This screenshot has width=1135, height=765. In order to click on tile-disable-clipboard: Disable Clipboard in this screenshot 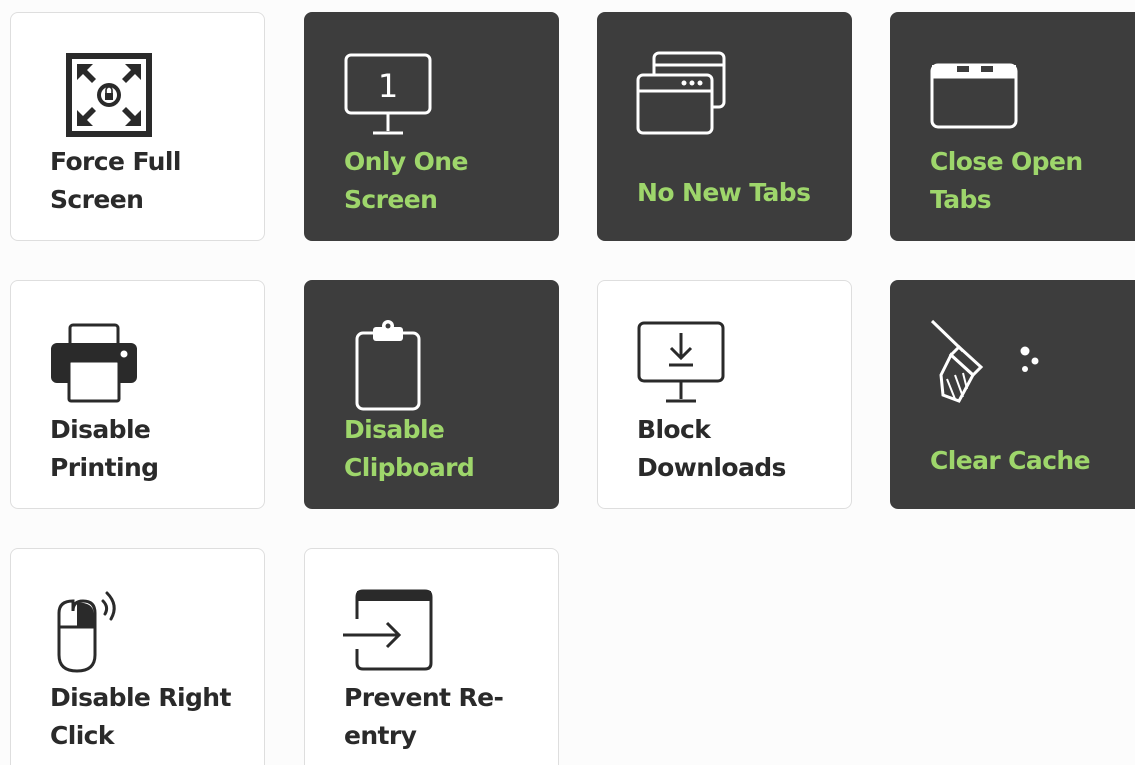, I will do `click(431, 394)`.